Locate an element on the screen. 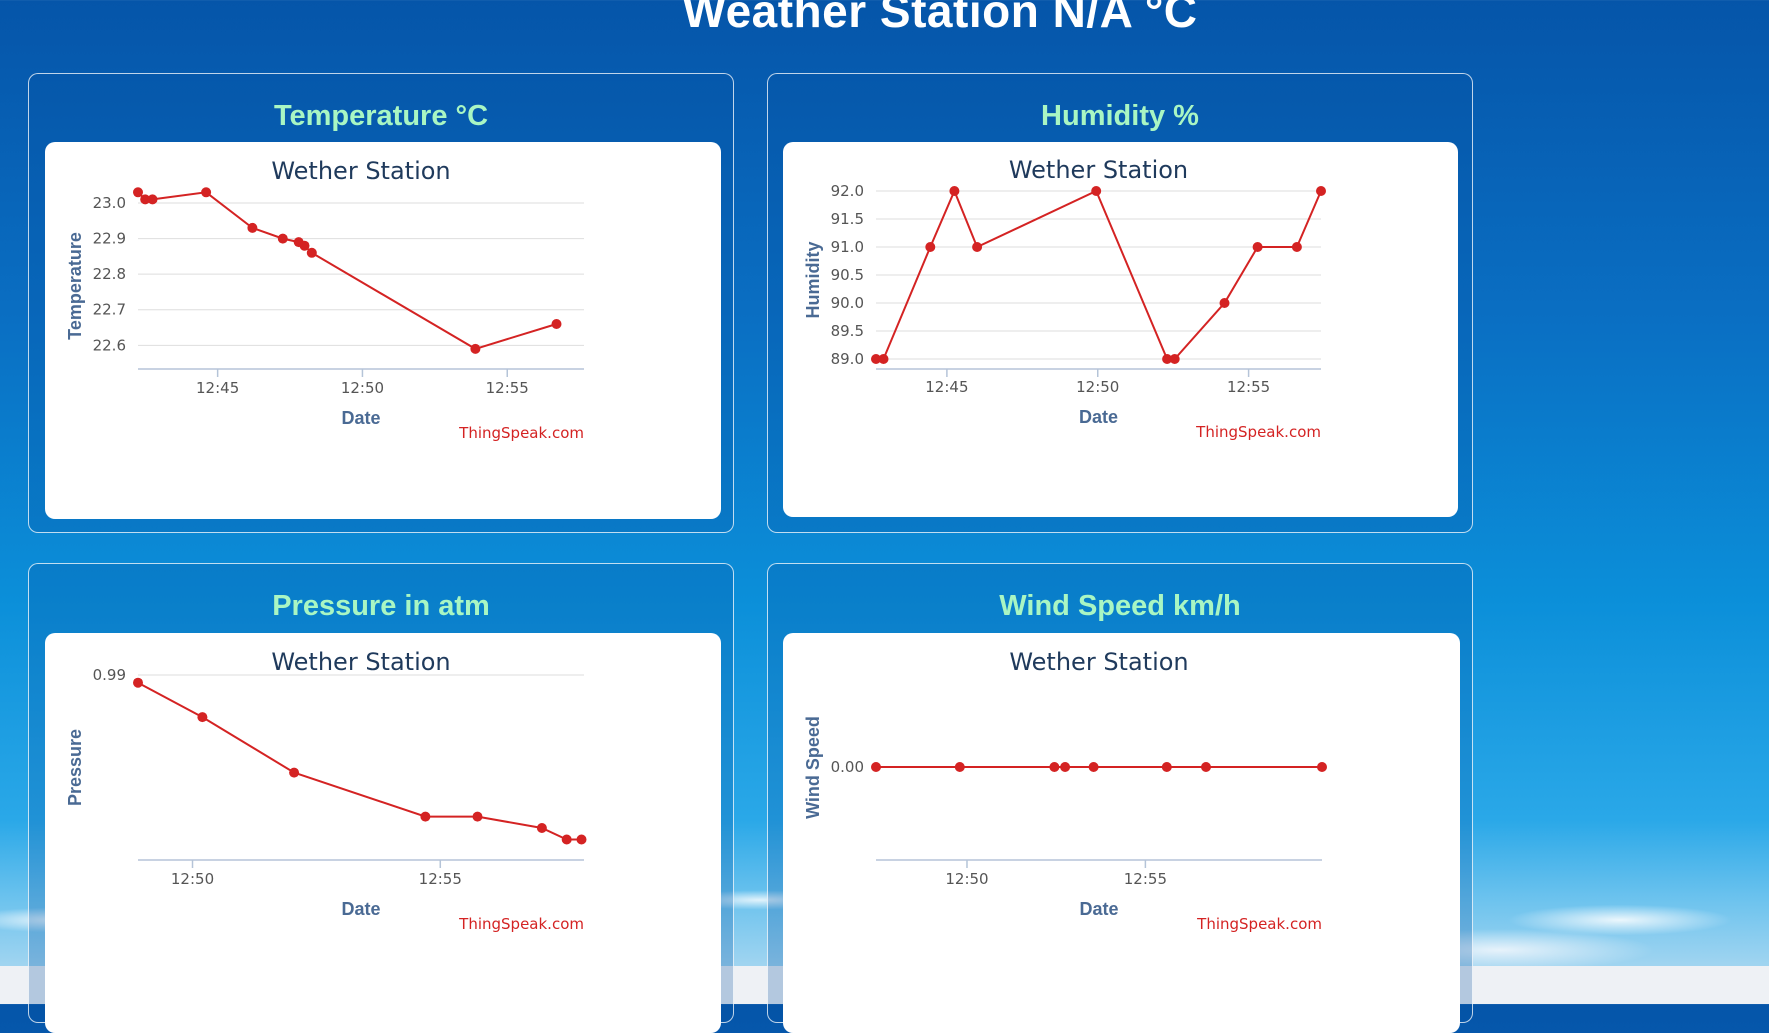 The width and height of the screenshot is (1769, 1033). y-axis-title: Wind Speed is located at coordinates (813, 767).